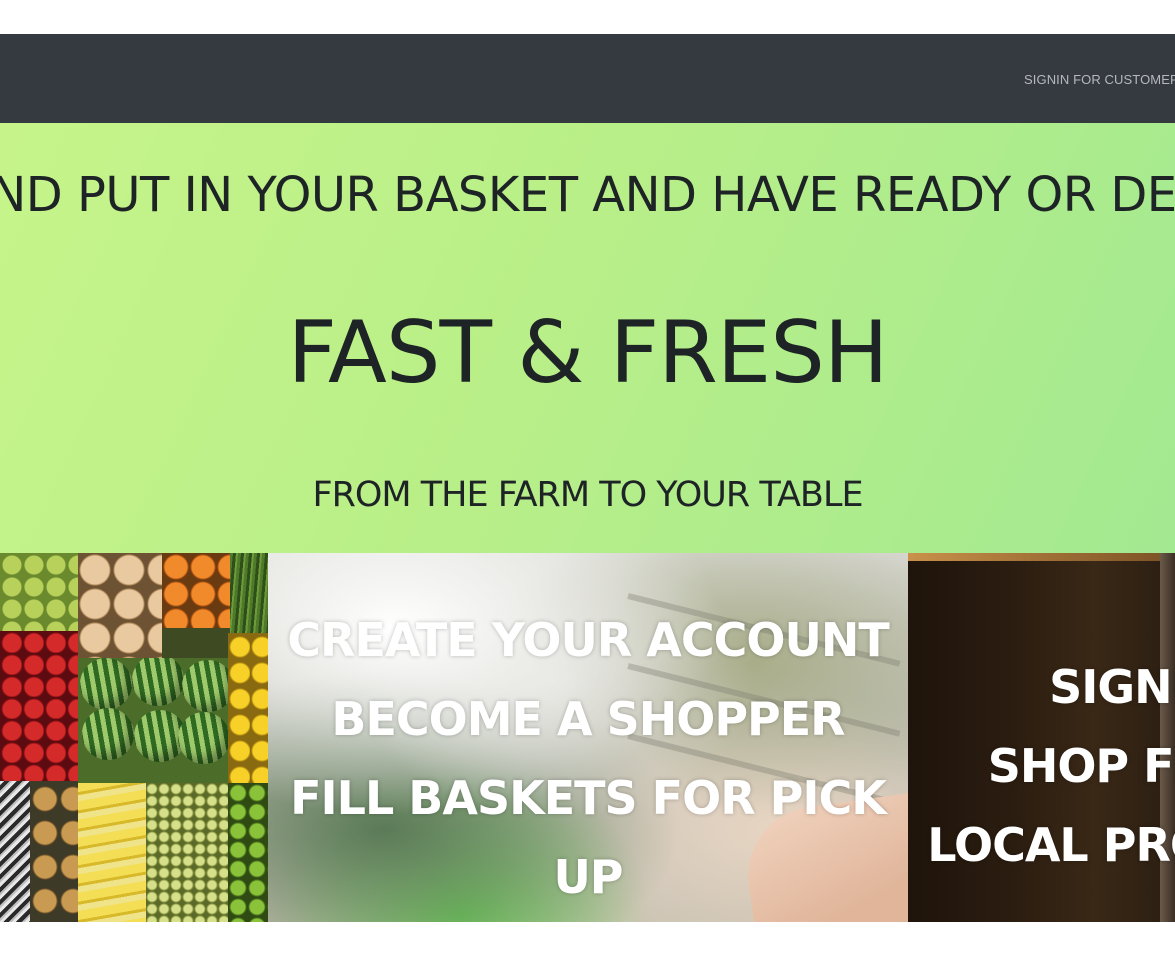 The image size is (1175, 957). I want to click on signup-line-1: SIGNU, so click(1112, 687).